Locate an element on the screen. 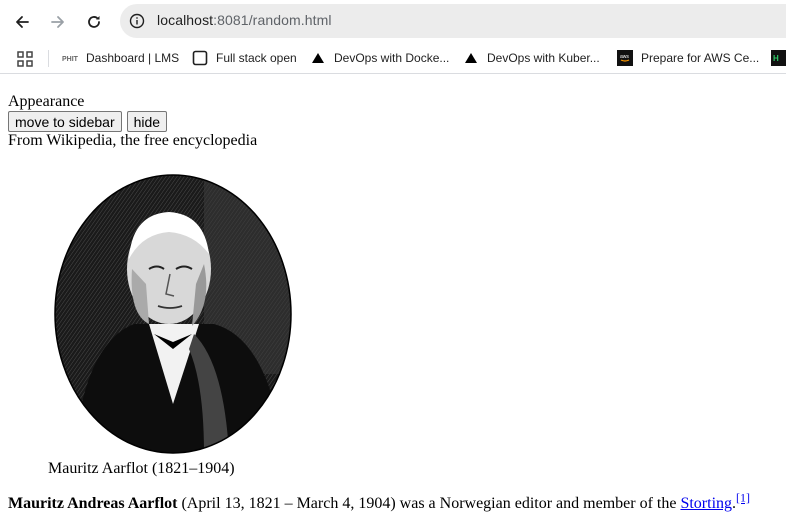 The height and width of the screenshot is (525, 786). phit-logo-icon: PHIT is located at coordinates (70, 58).